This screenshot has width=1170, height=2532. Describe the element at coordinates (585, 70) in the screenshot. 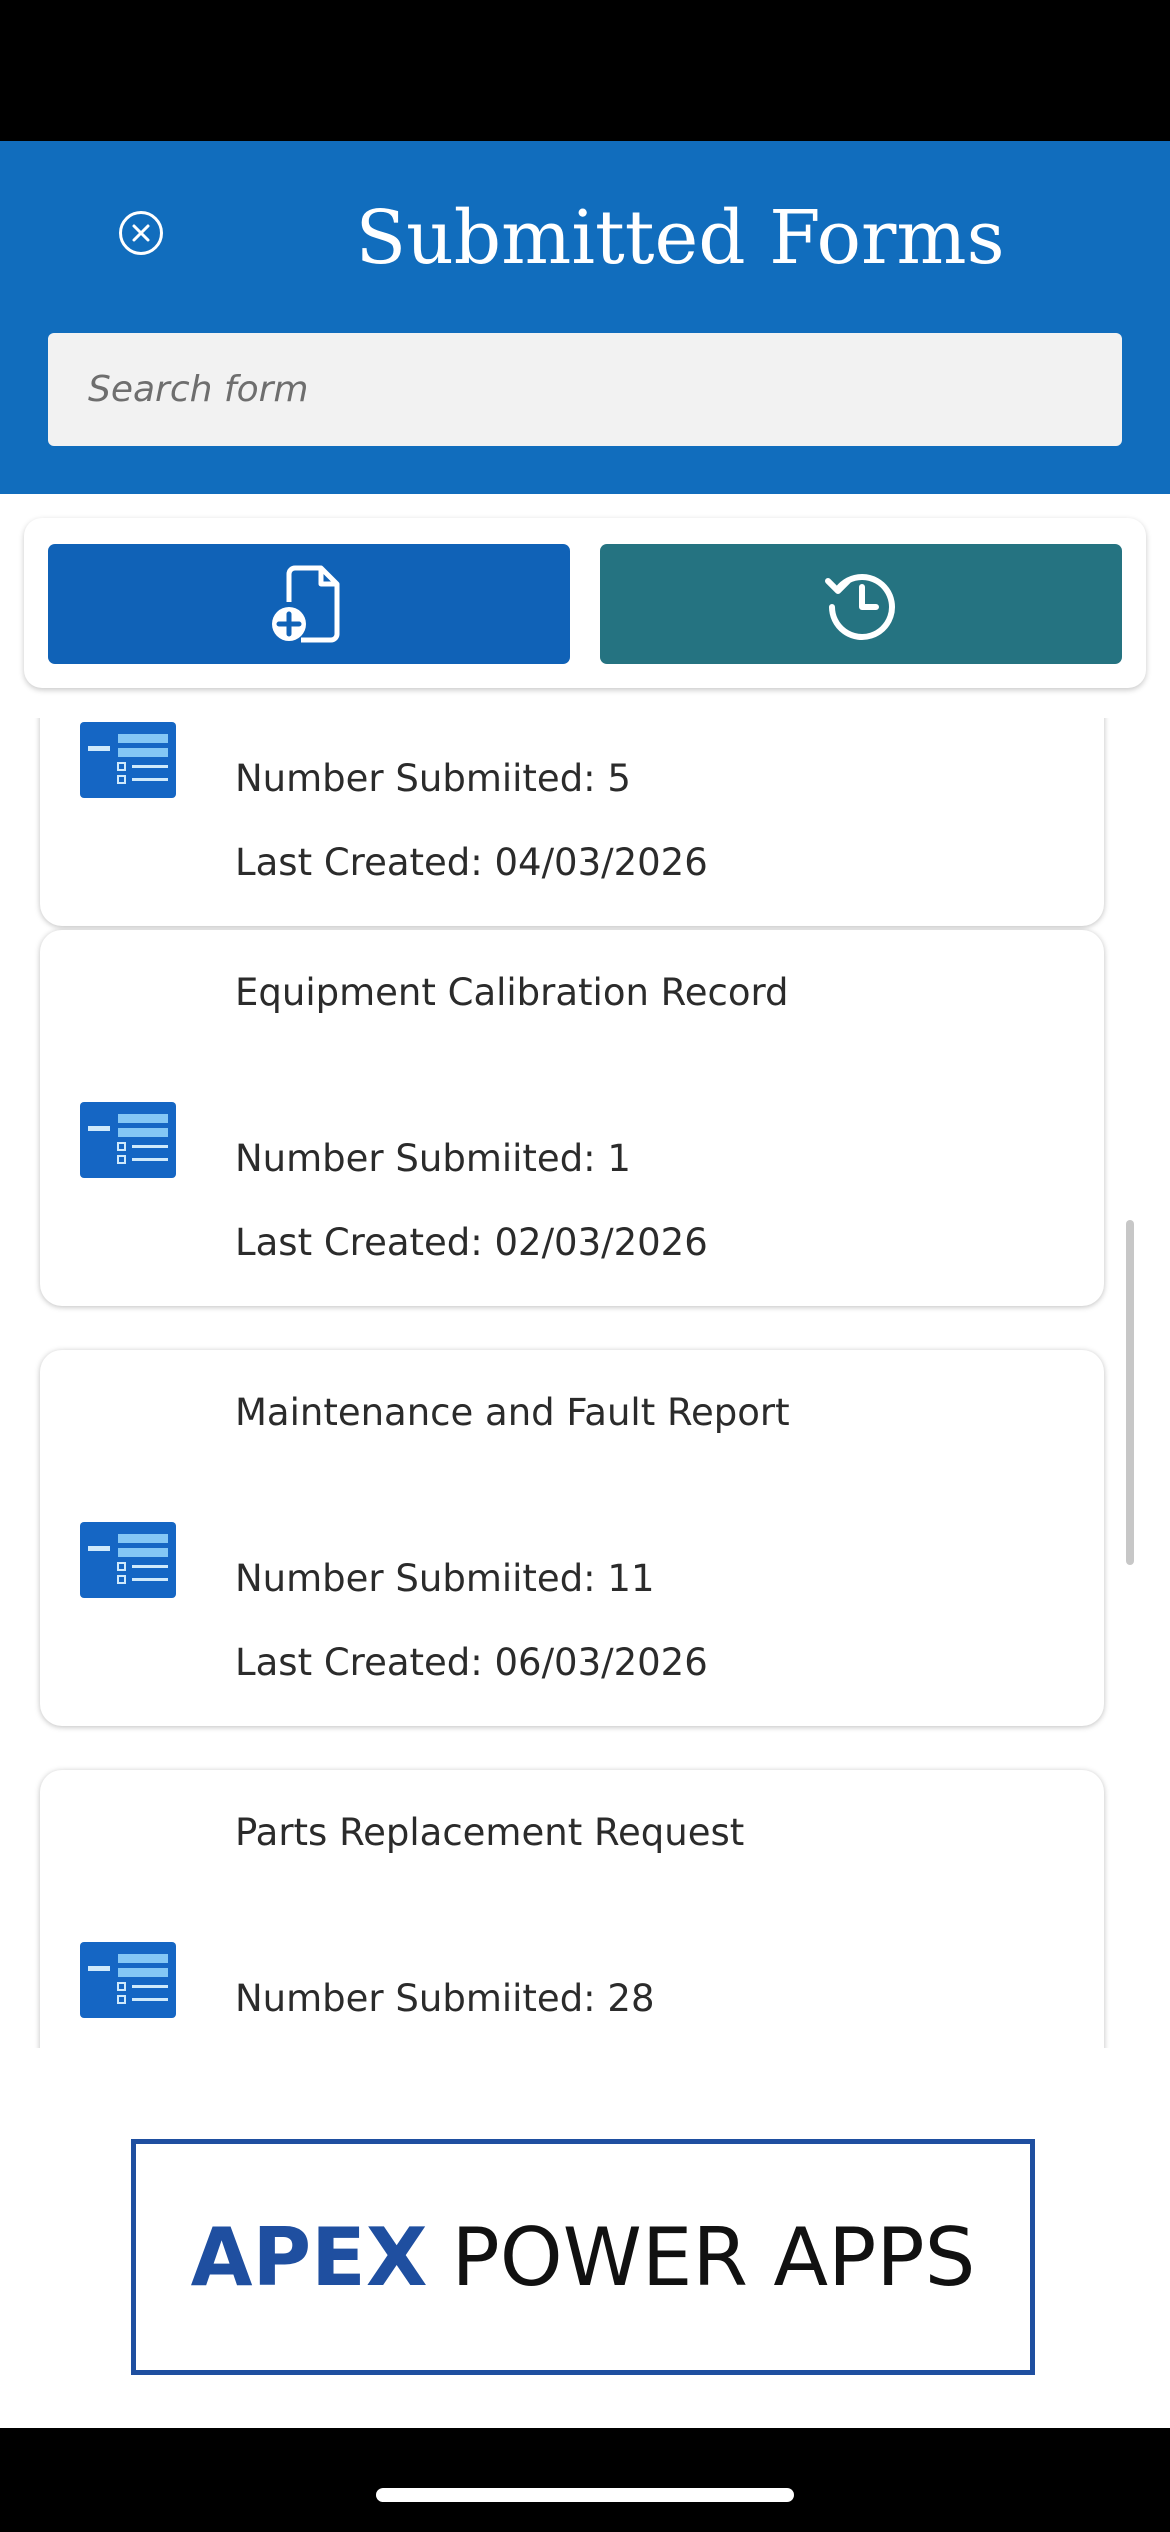

I see `status-bar` at that location.